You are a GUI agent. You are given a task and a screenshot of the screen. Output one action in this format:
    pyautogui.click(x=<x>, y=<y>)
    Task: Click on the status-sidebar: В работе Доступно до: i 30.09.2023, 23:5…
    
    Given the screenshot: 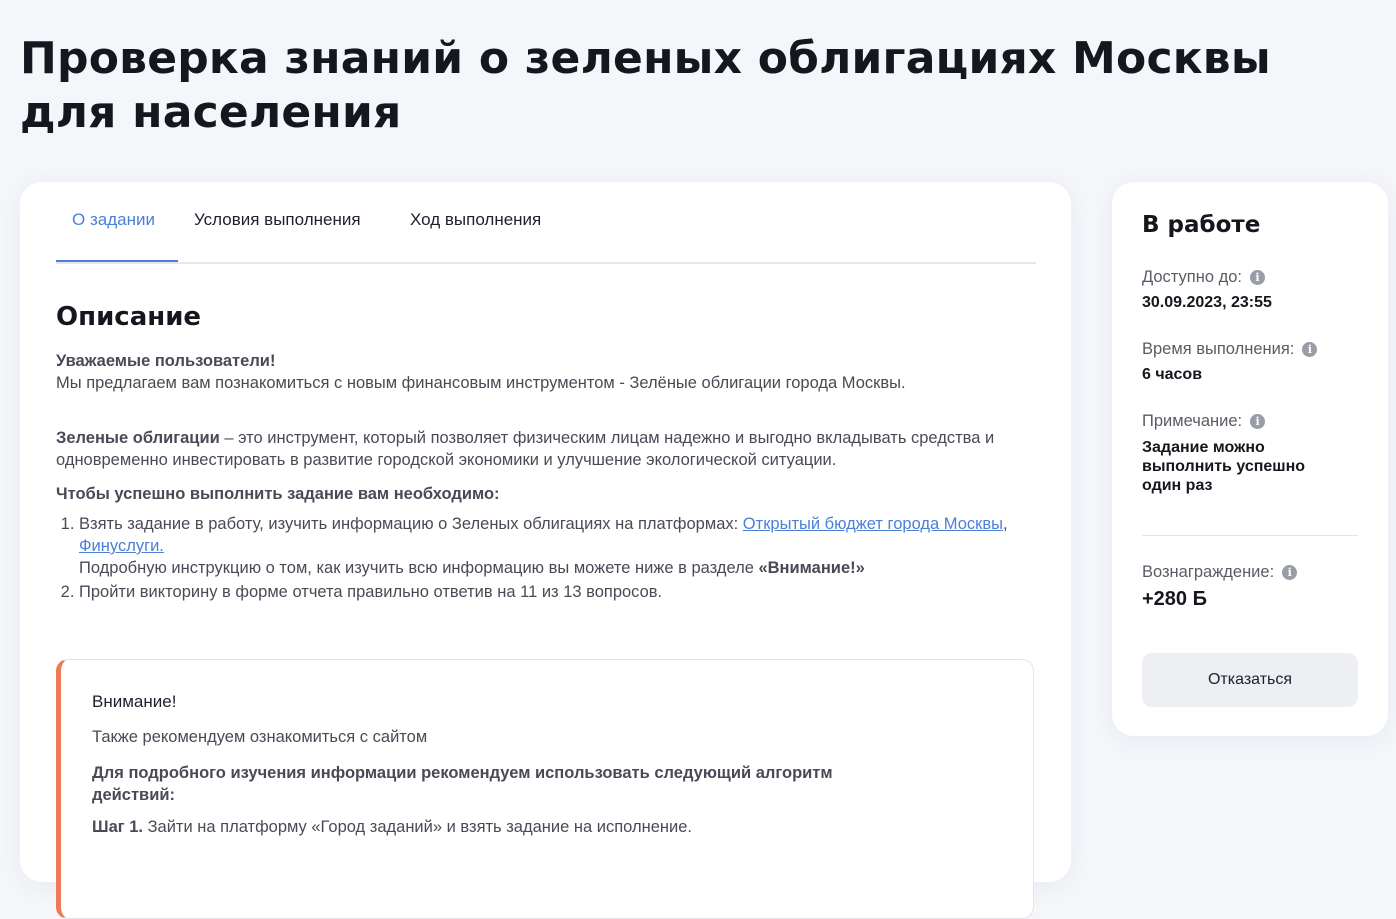 What is the action you would take?
    pyautogui.click(x=1250, y=459)
    